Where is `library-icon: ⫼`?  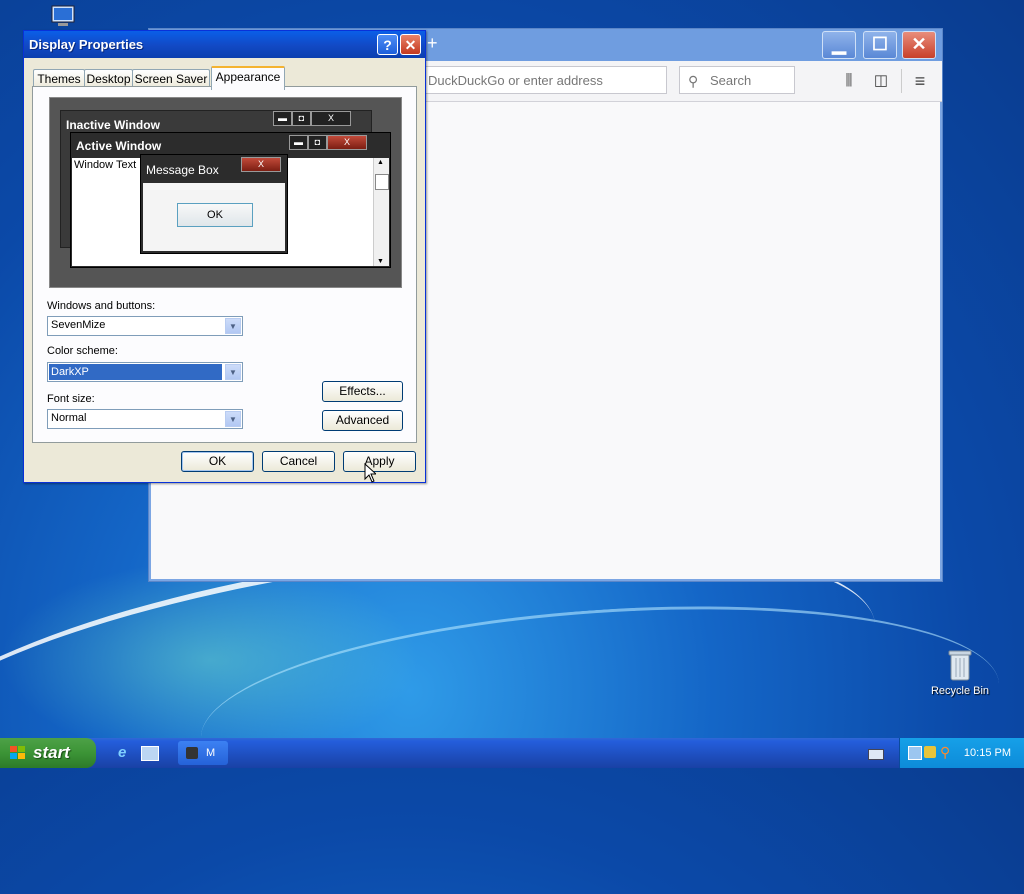
library-icon: ⫼ is located at coordinates (849, 81).